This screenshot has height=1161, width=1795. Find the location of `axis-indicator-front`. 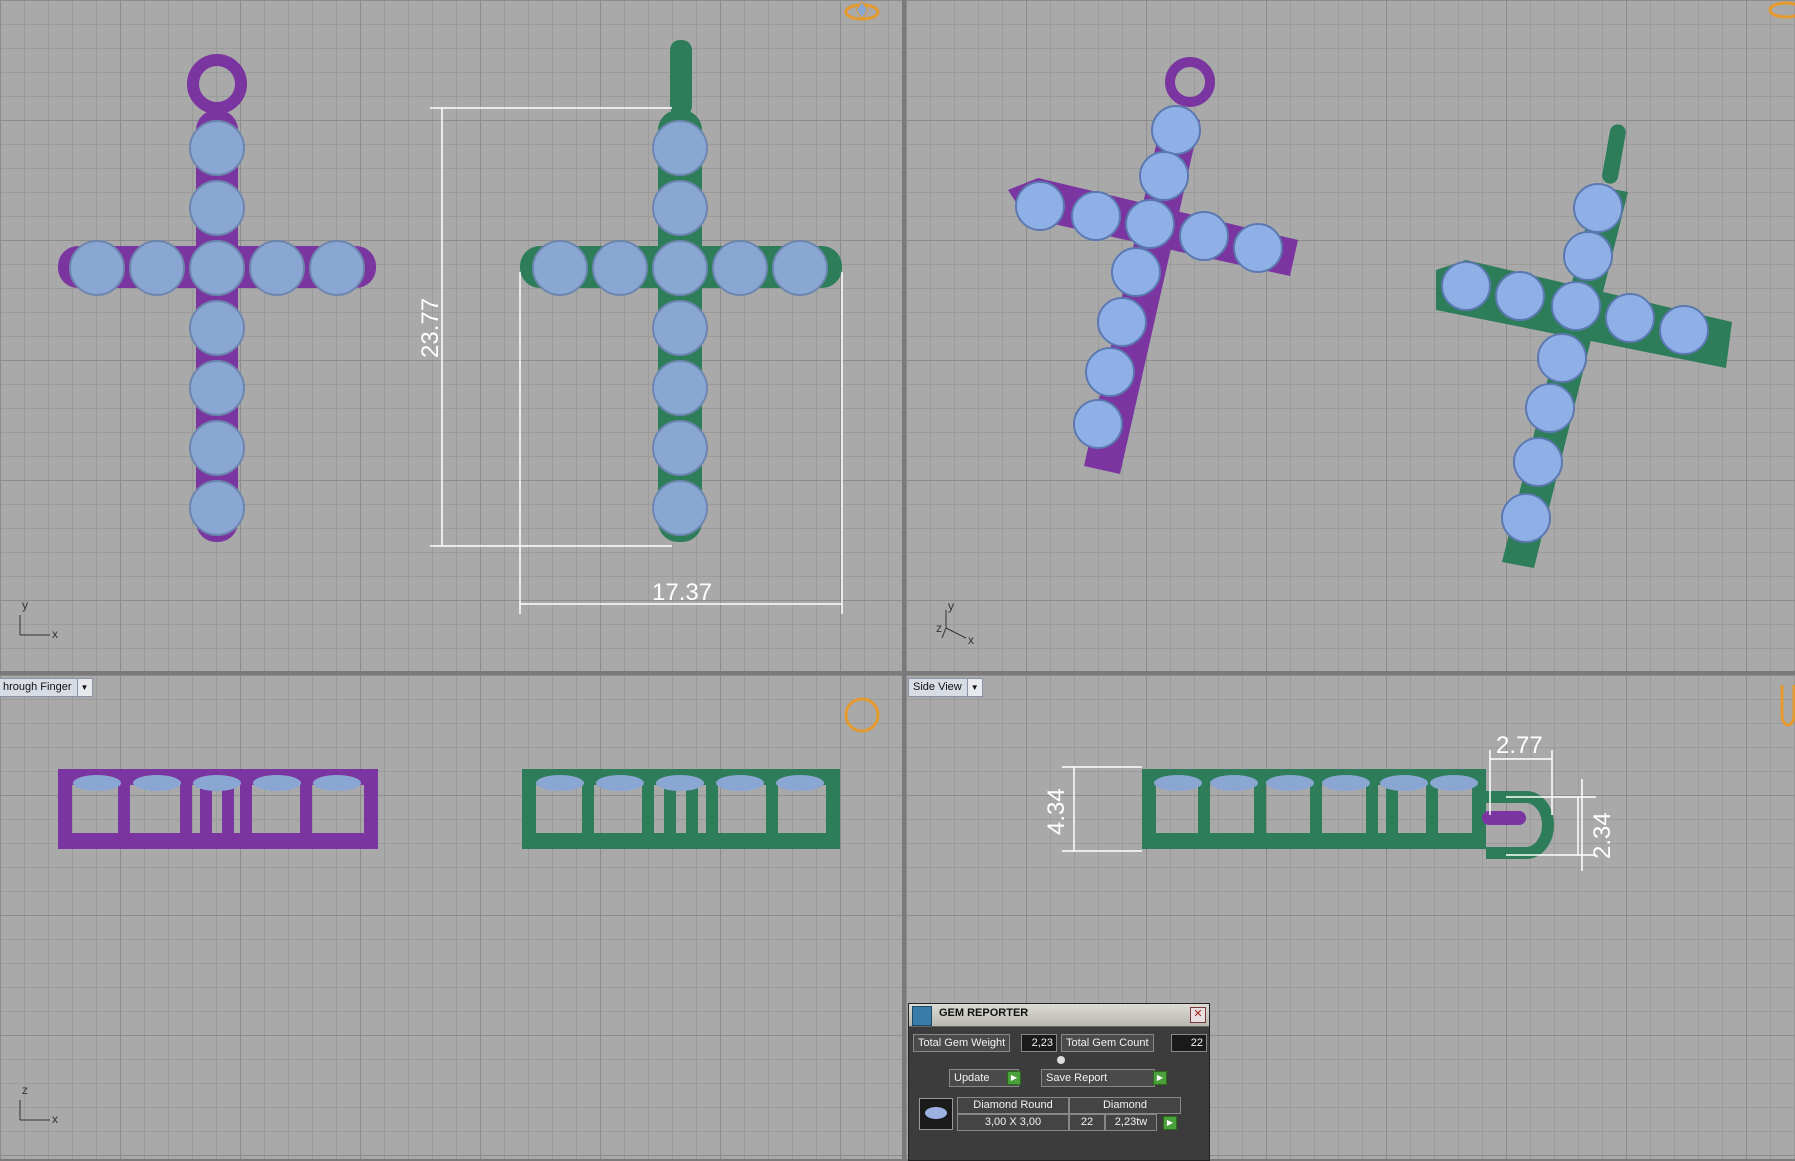

axis-indicator-front is located at coordinates (34, 1110).